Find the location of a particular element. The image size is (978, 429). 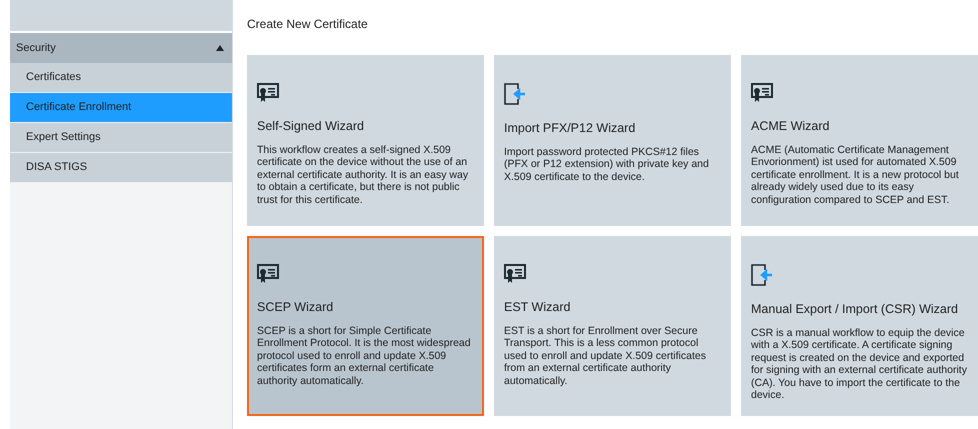

wizard-card: EST Wizard EST is a short for Enrollment over Secure Transport. This is a less common protocol used to enroll and update X.509 certificates from an external certificate authority automatically. is located at coordinates (612, 326).